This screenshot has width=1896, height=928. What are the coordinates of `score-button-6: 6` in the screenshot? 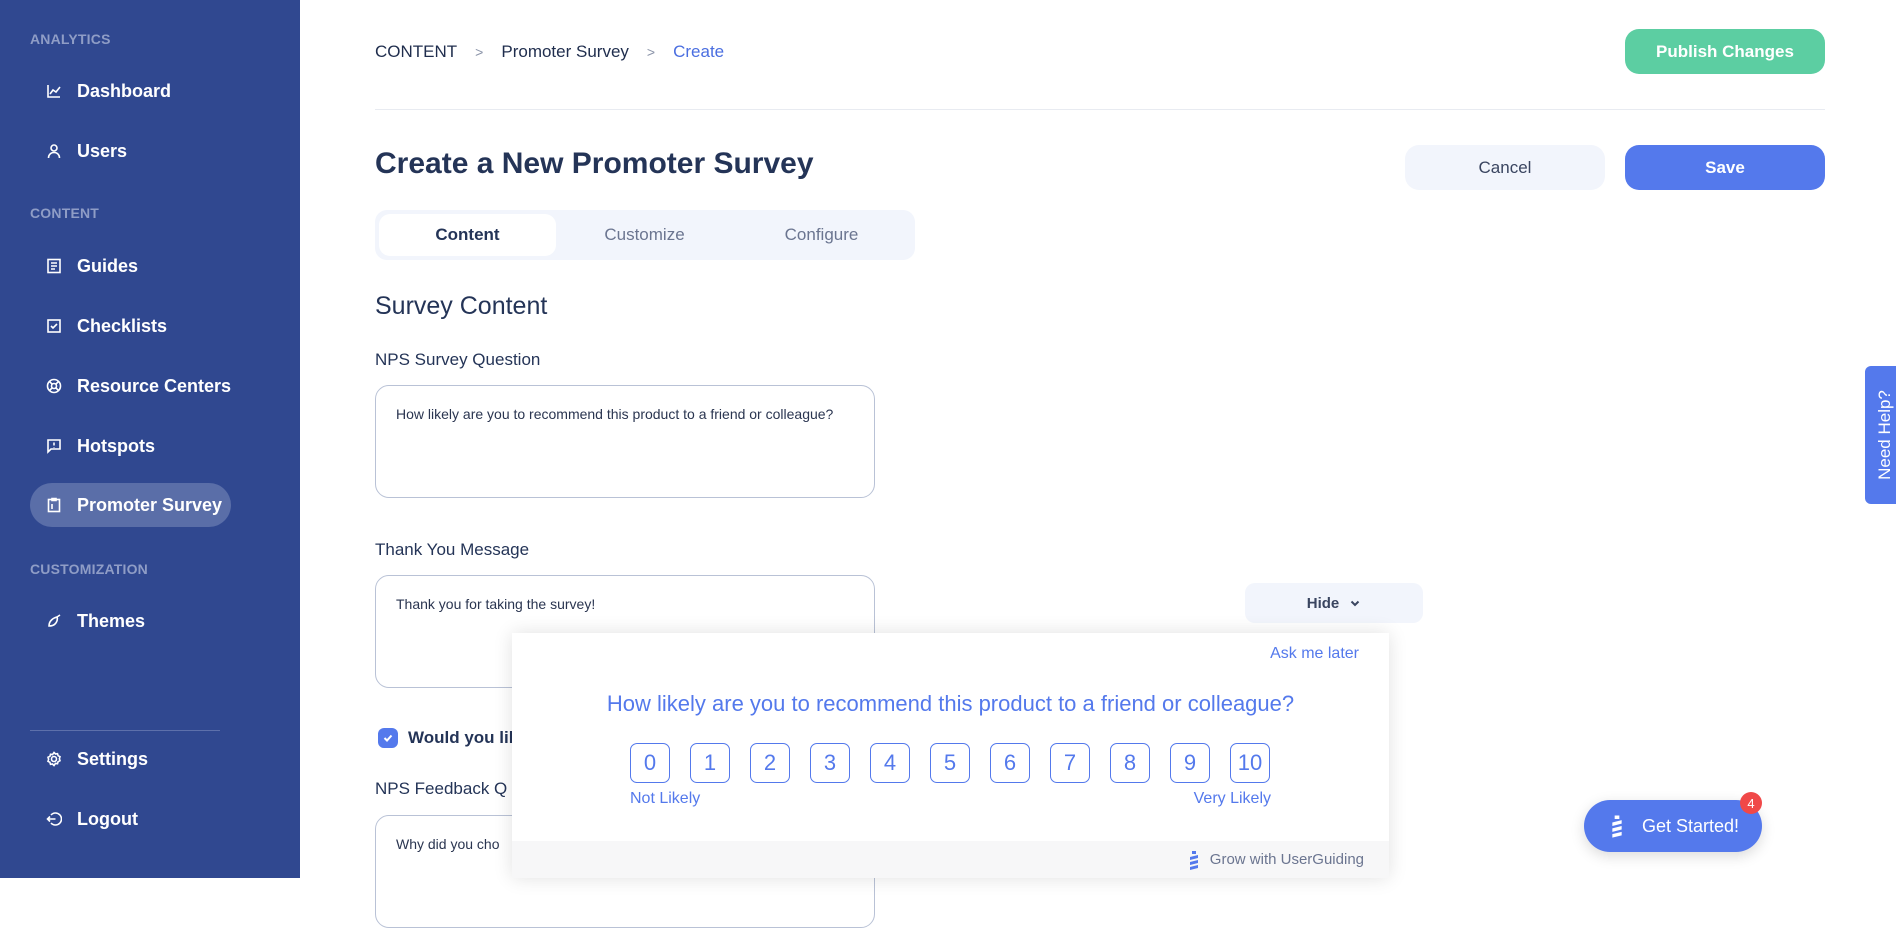 It's located at (1010, 763).